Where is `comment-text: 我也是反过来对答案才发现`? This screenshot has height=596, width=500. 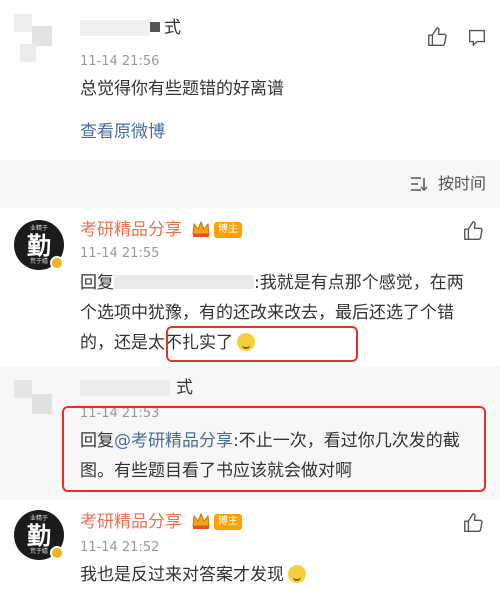 comment-text: 我也是反过来对答案才发现 is located at coordinates (280, 575).